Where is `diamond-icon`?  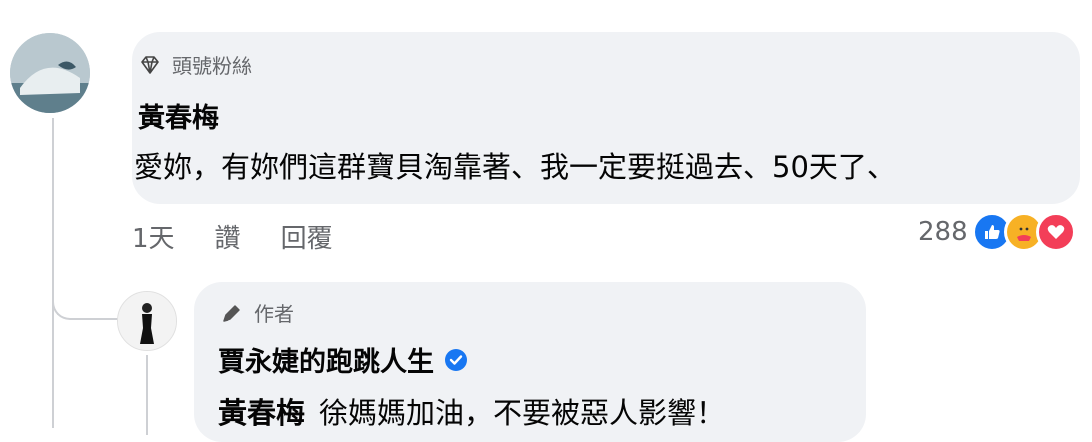
diamond-icon is located at coordinates (150, 65).